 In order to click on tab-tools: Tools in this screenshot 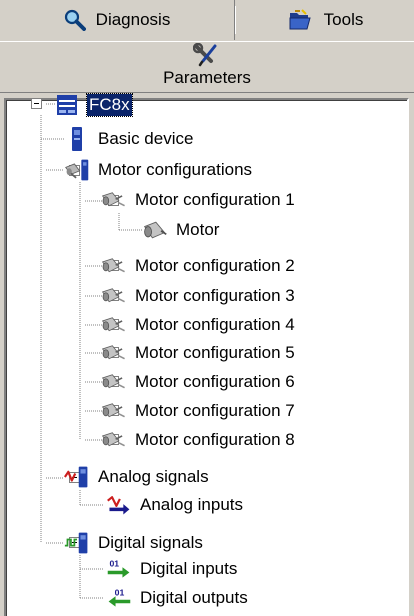, I will do `click(325, 20)`.